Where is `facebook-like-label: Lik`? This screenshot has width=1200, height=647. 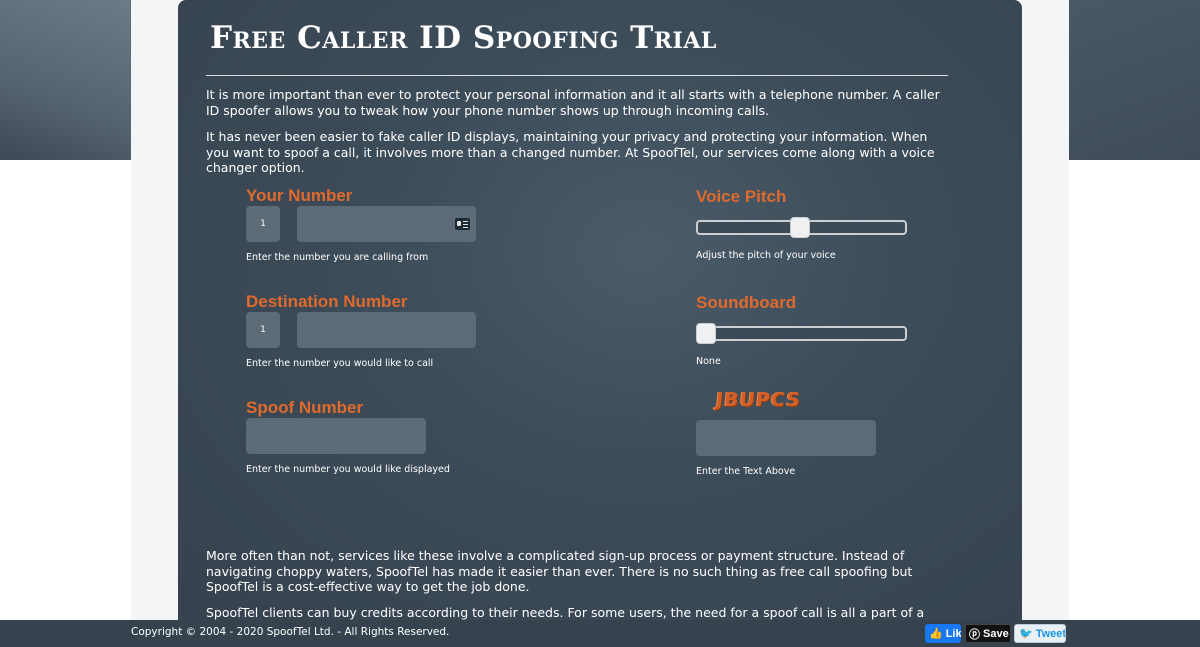
facebook-like-label: Lik is located at coordinates (953, 633).